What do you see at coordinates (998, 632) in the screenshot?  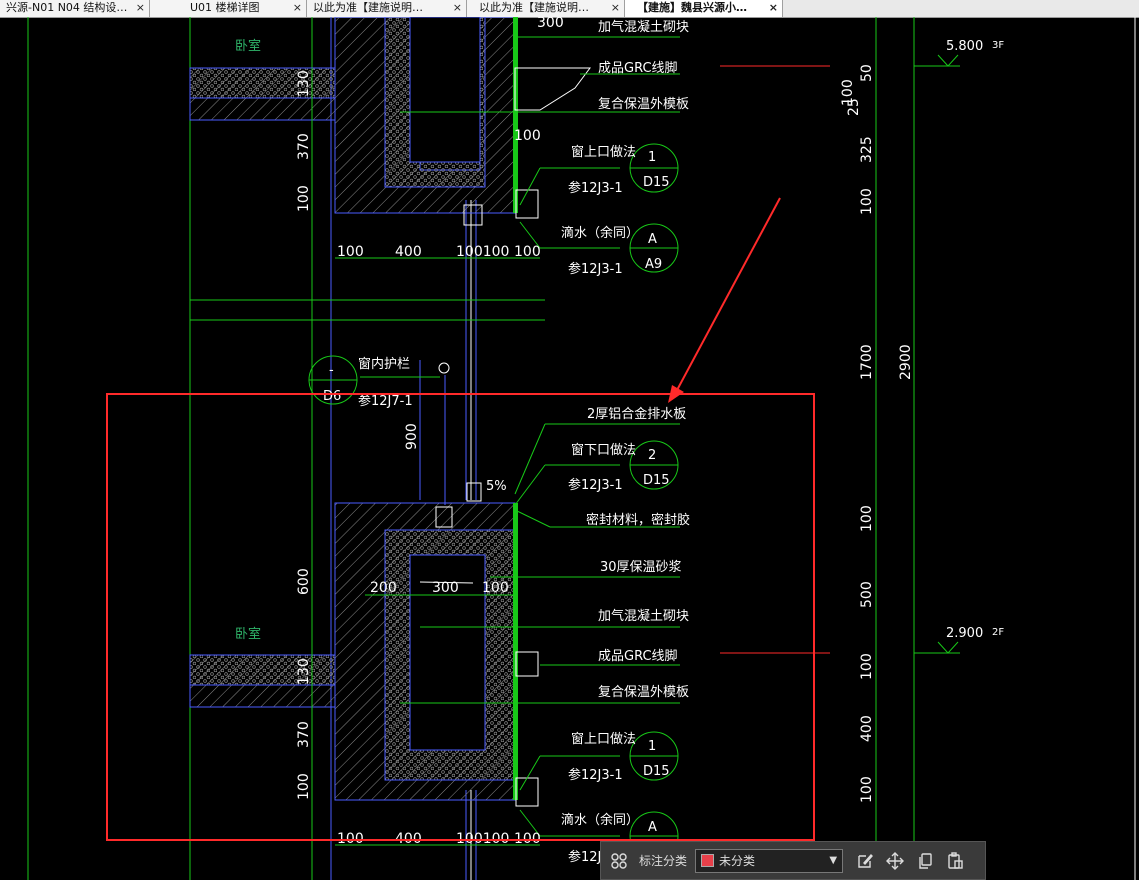 I see `level-floor: 2F` at bounding box center [998, 632].